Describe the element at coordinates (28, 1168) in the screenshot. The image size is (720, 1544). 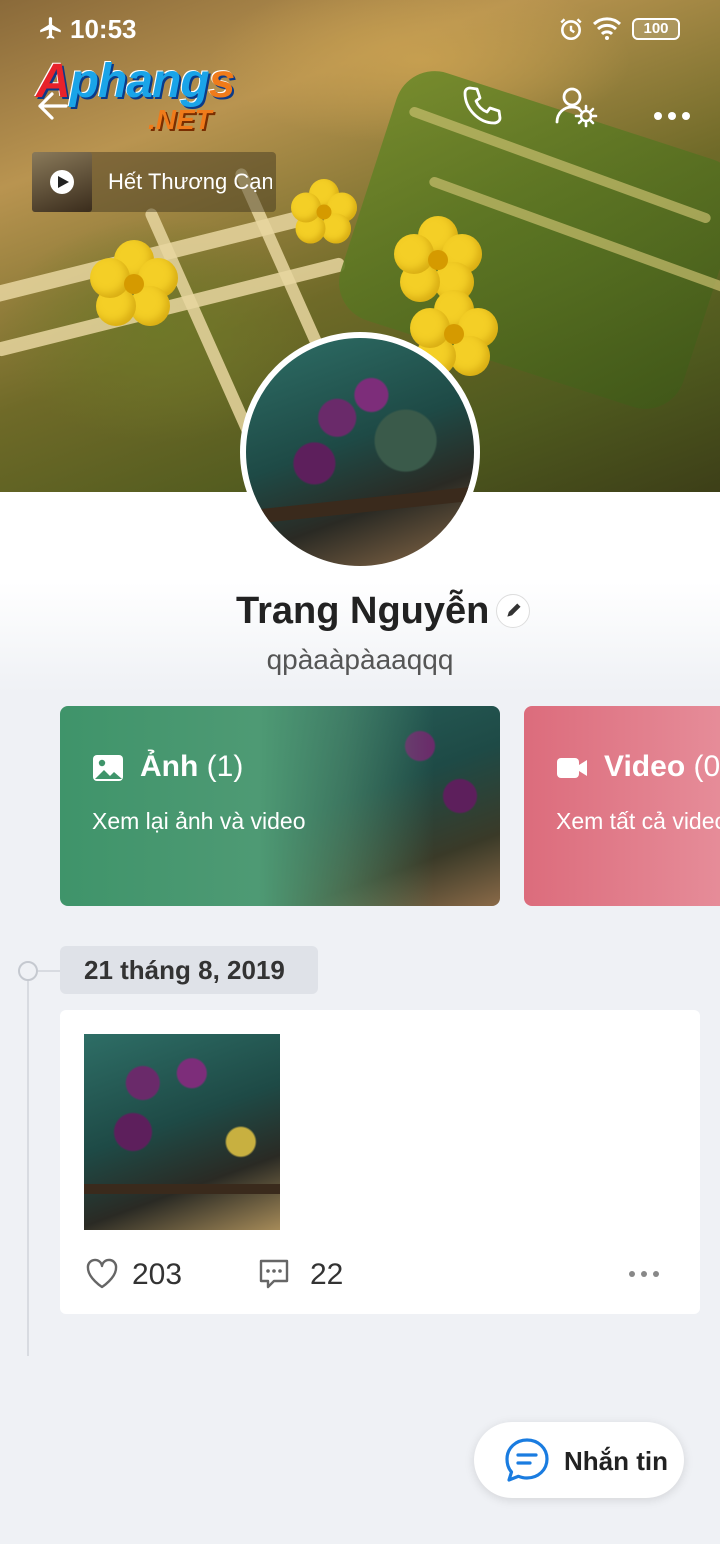
I see `timeline-line` at that location.